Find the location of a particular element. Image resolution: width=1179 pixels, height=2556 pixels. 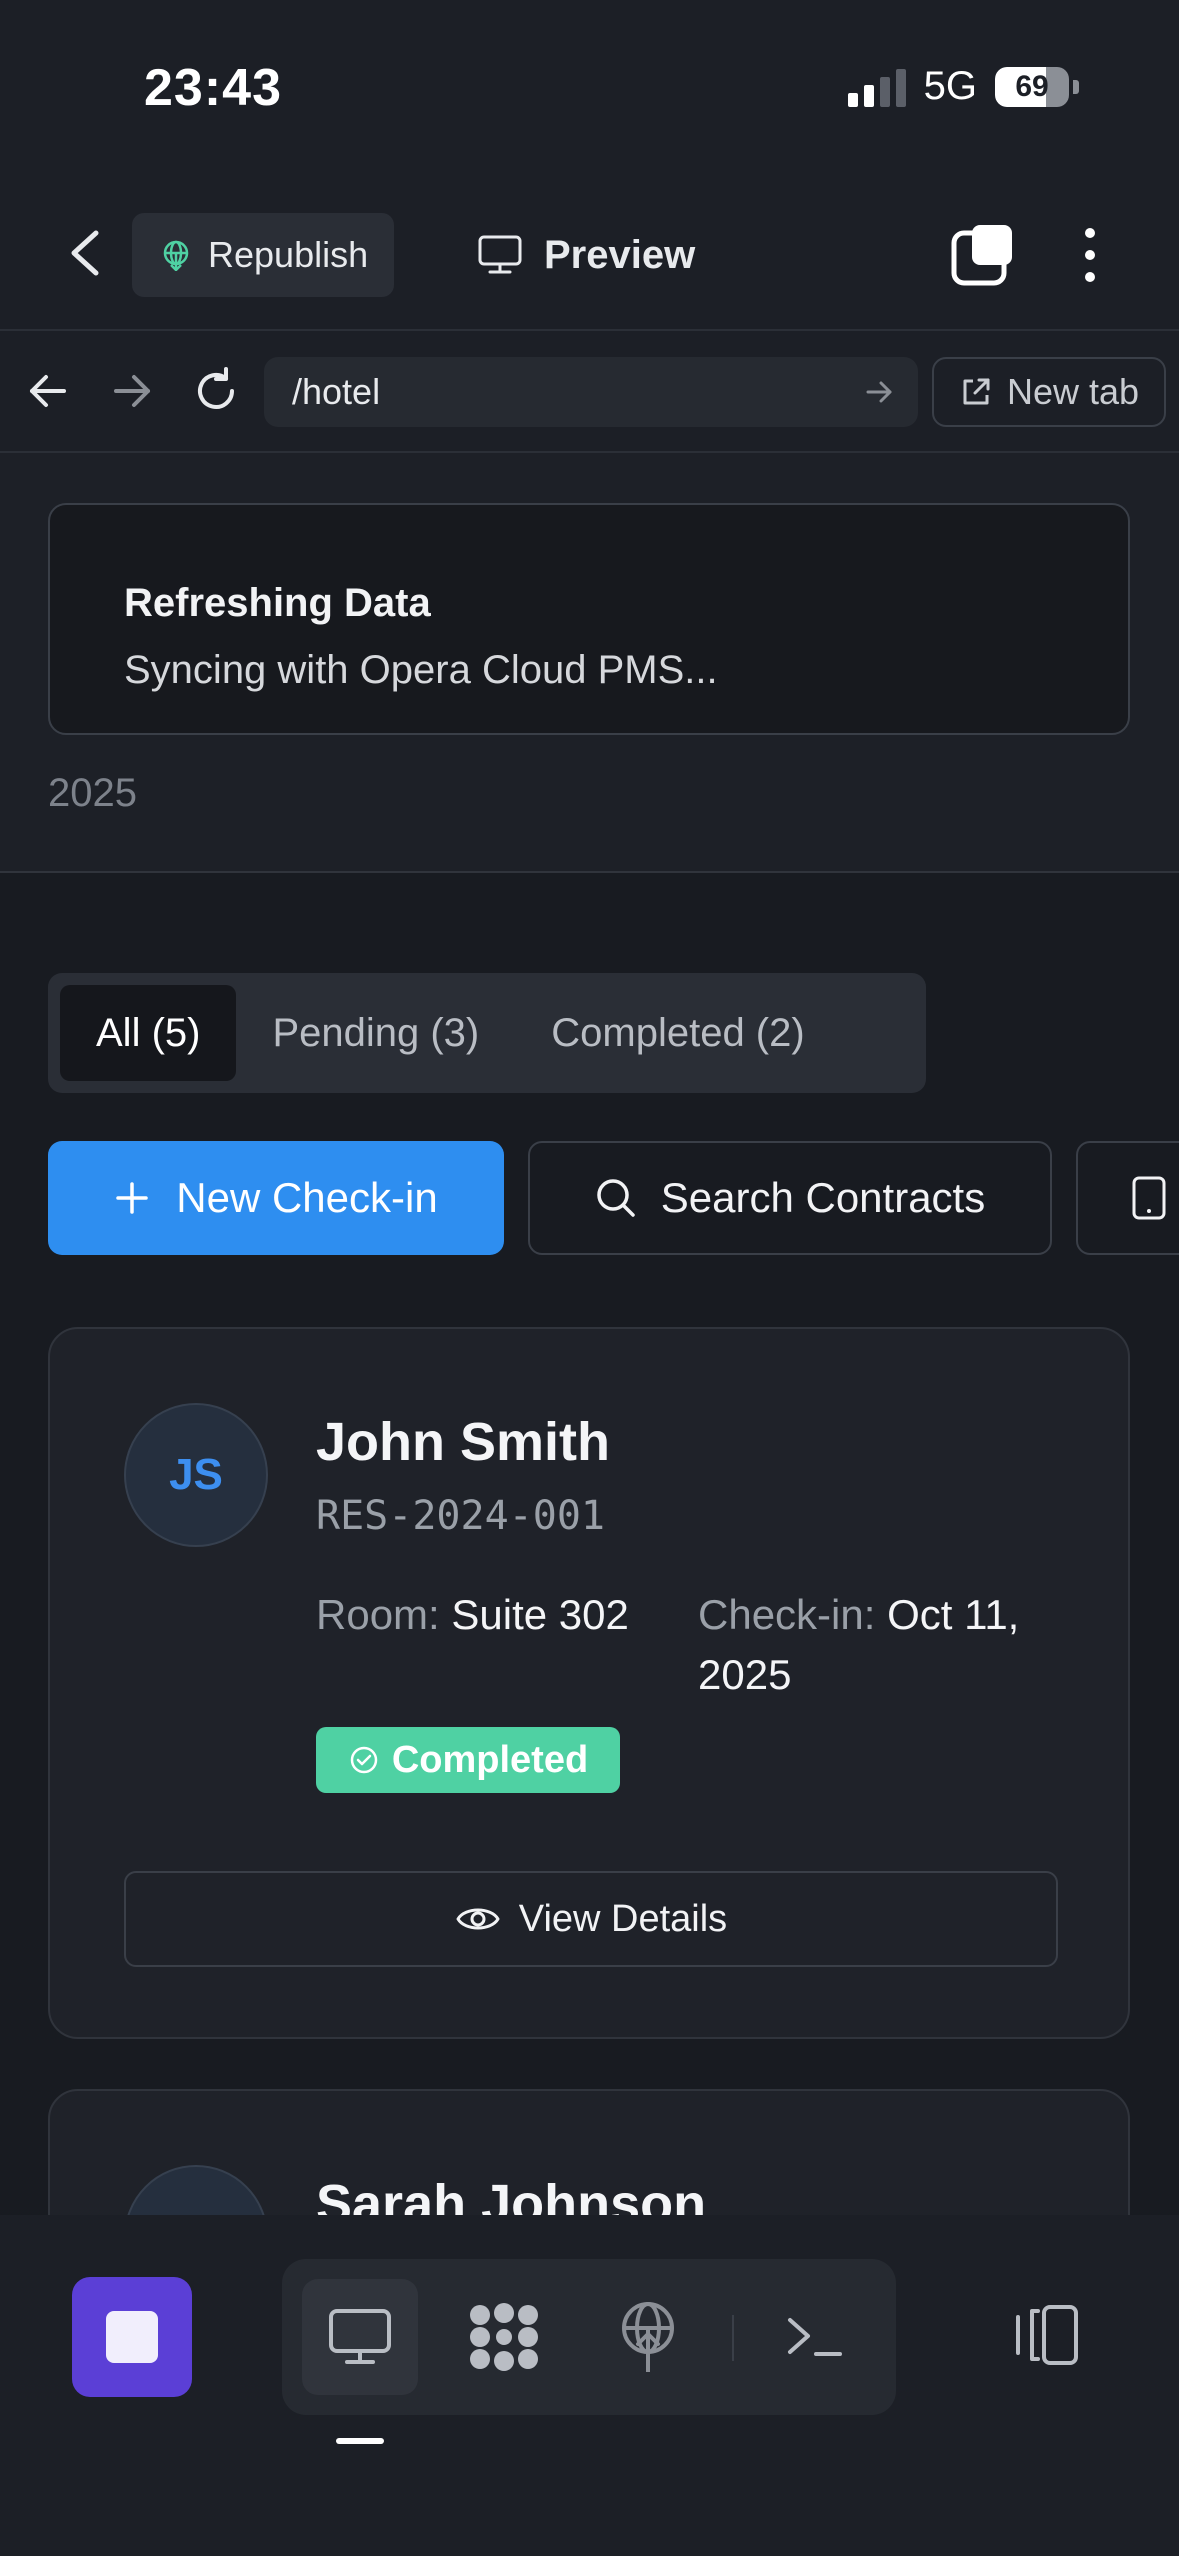

stop-icon is located at coordinates (132, 2337).